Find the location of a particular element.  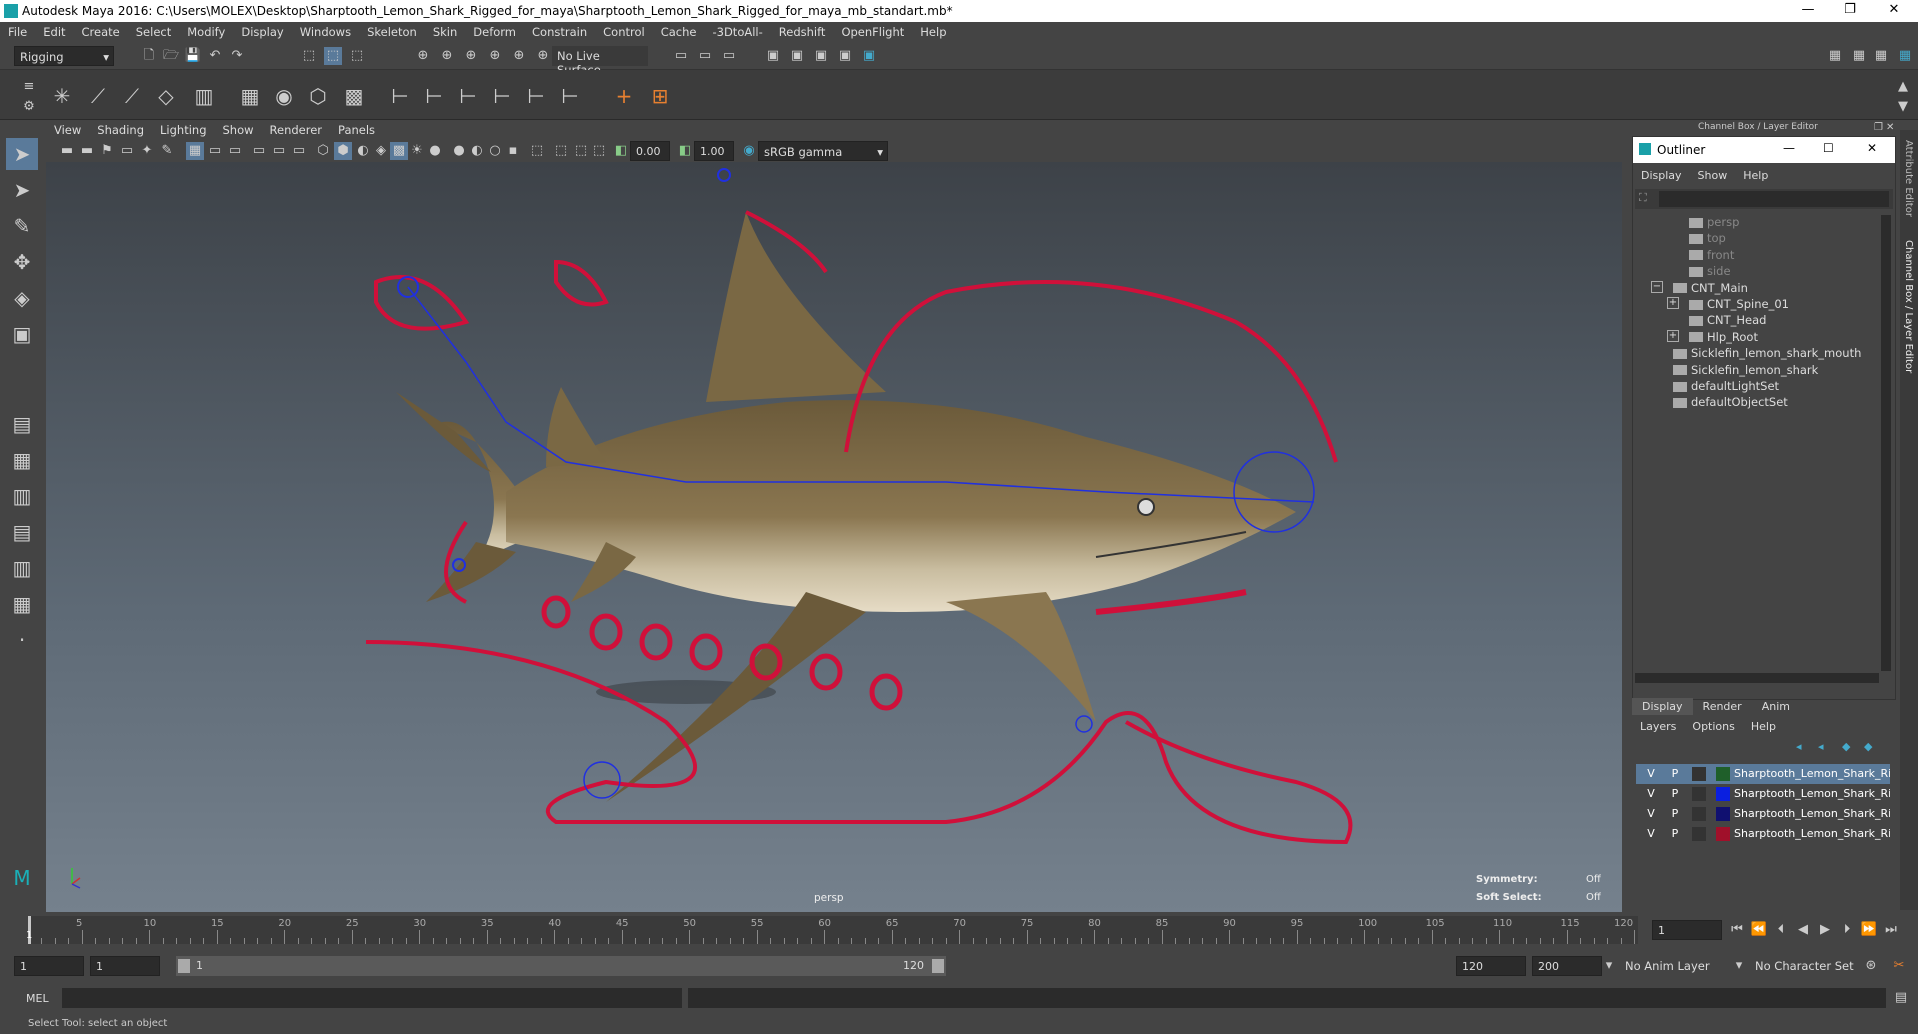

expand-icon: + is located at coordinates (1673, 303).